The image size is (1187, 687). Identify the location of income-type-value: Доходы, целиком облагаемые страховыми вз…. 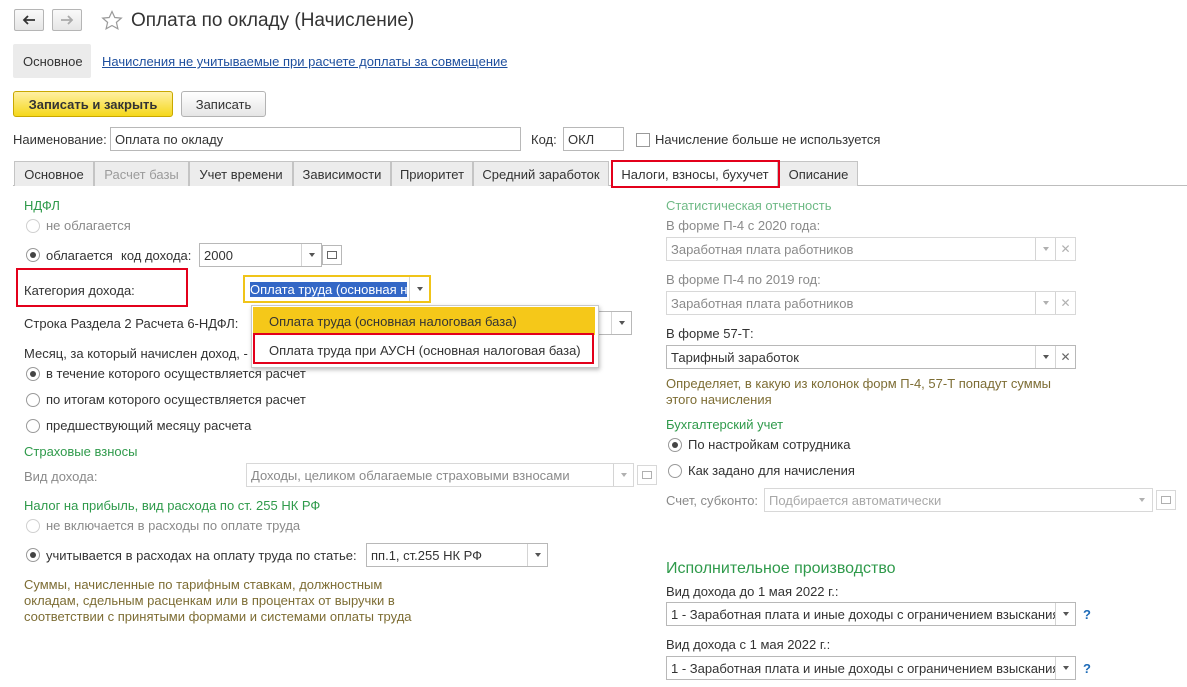
(410, 475).